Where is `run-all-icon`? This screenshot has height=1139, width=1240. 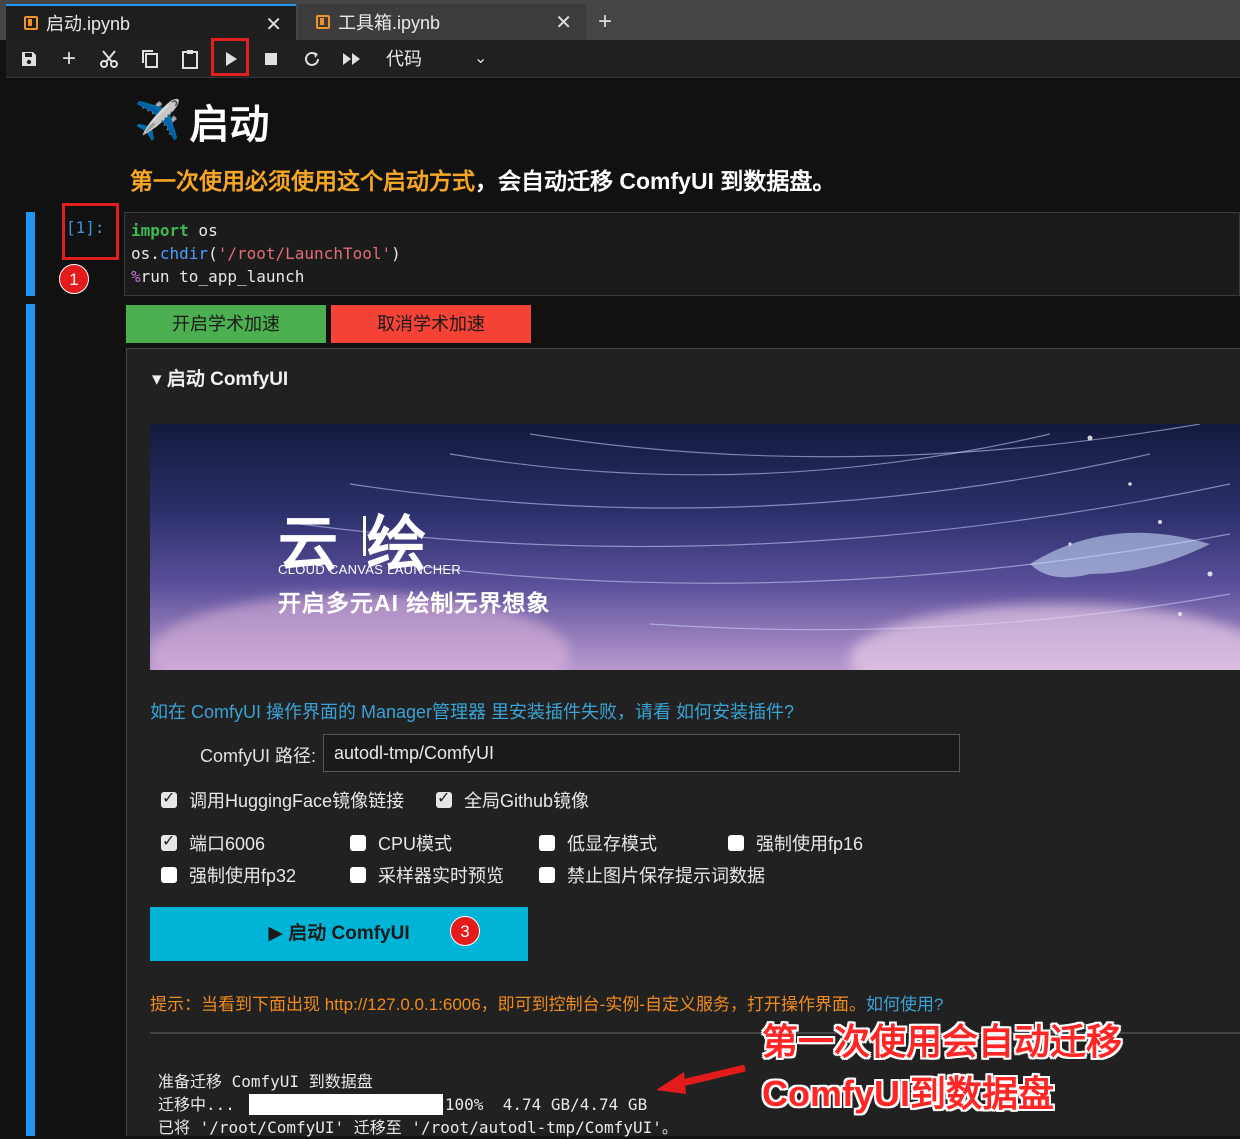 run-all-icon is located at coordinates (352, 59).